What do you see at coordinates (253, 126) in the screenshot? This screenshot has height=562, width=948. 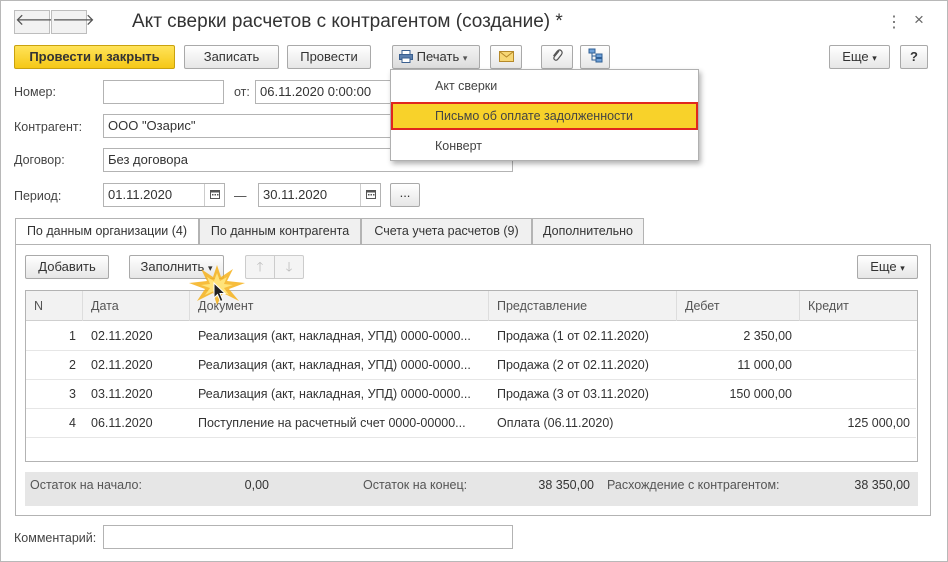 I see `counterparty-input: ООО "Озарис"` at bounding box center [253, 126].